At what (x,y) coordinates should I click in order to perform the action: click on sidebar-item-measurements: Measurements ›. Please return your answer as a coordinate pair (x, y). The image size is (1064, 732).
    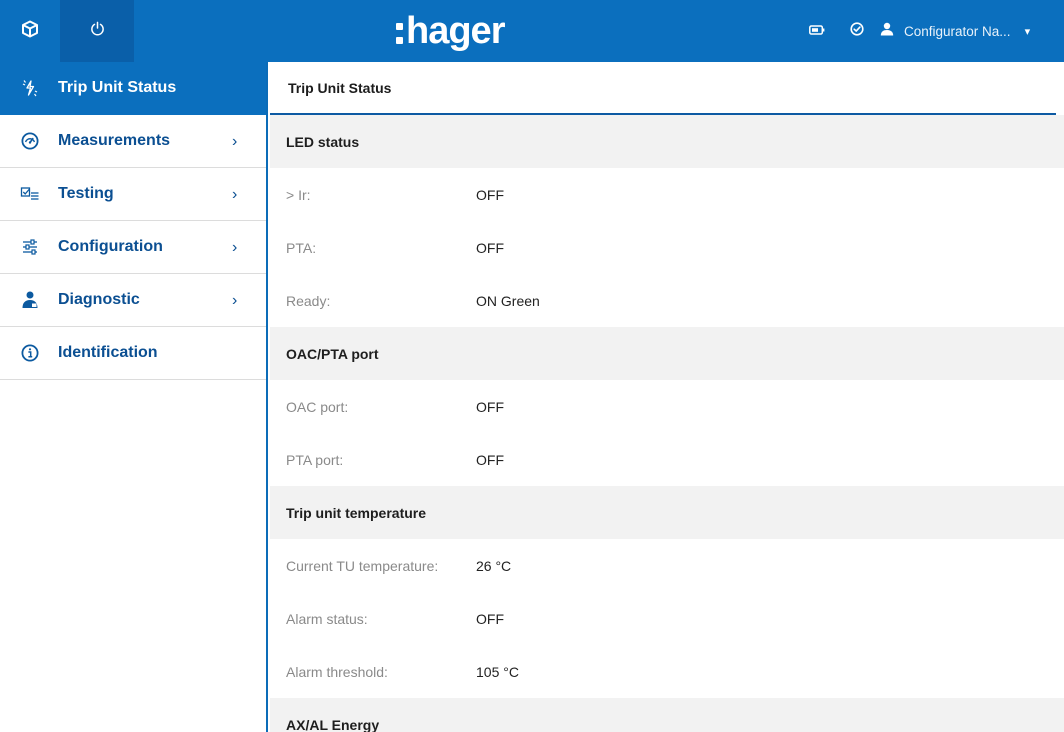
    Looking at the image, I should click on (133, 141).